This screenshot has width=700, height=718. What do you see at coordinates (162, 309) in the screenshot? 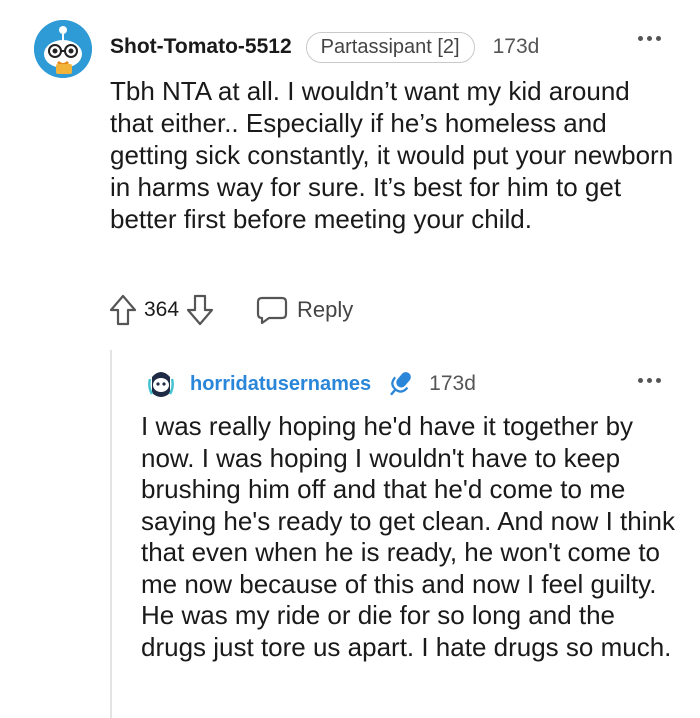
I see `vote-score: 364` at bounding box center [162, 309].